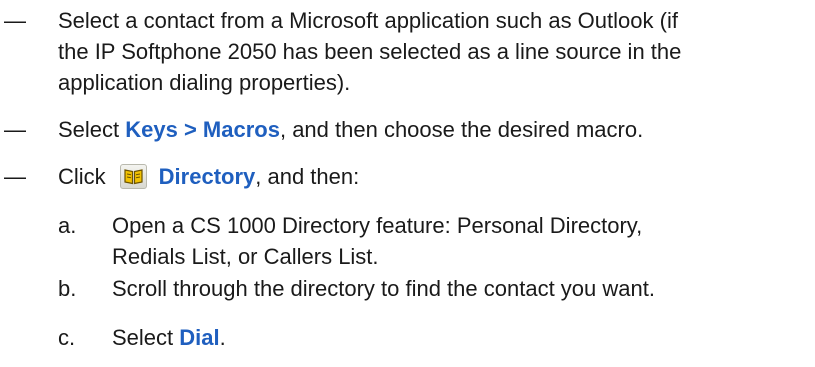 The image size is (815, 367). Describe the element at coordinates (146, 337) in the screenshot. I see `step-prefix: Select` at that location.